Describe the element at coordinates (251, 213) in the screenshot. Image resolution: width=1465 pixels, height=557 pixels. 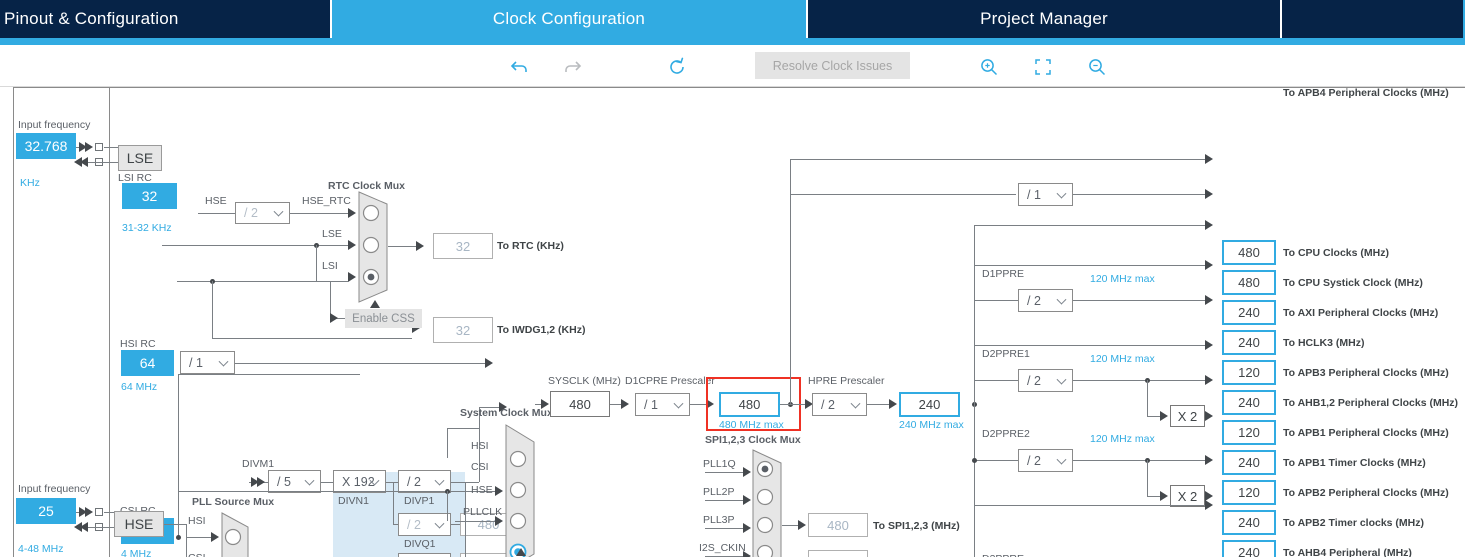
I see `hse-rtc-divider-value: / 2` at that location.